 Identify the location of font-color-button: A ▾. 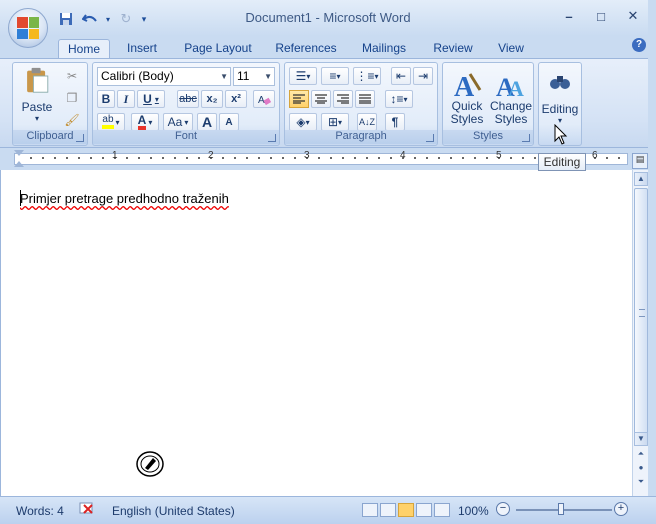
(145, 122).